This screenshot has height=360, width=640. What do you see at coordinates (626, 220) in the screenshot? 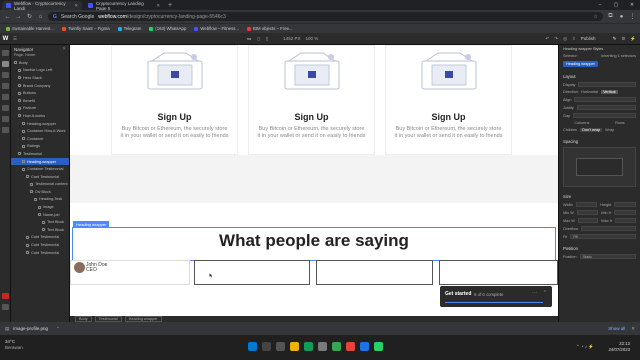
I see `max-height-input` at bounding box center [626, 220].